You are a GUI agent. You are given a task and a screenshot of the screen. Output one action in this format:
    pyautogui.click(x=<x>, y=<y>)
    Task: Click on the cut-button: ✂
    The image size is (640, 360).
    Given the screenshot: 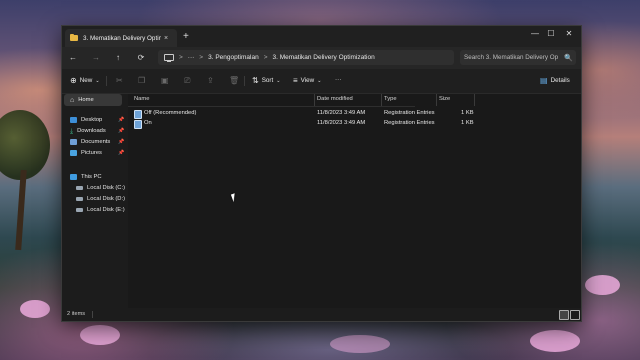 What is the action you would take?
    pyautogui.click(x=121, y=80)
    